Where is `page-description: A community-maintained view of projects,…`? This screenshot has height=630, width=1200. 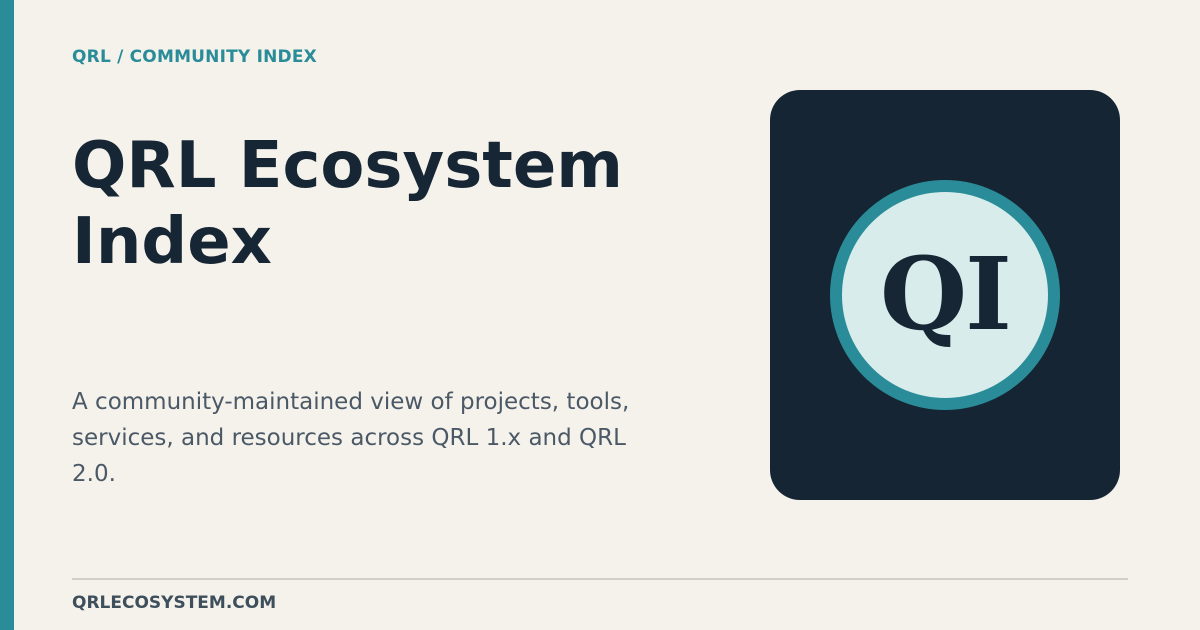 page-description: A community-maintained view of projects,… is located at coordinates (351, 438).